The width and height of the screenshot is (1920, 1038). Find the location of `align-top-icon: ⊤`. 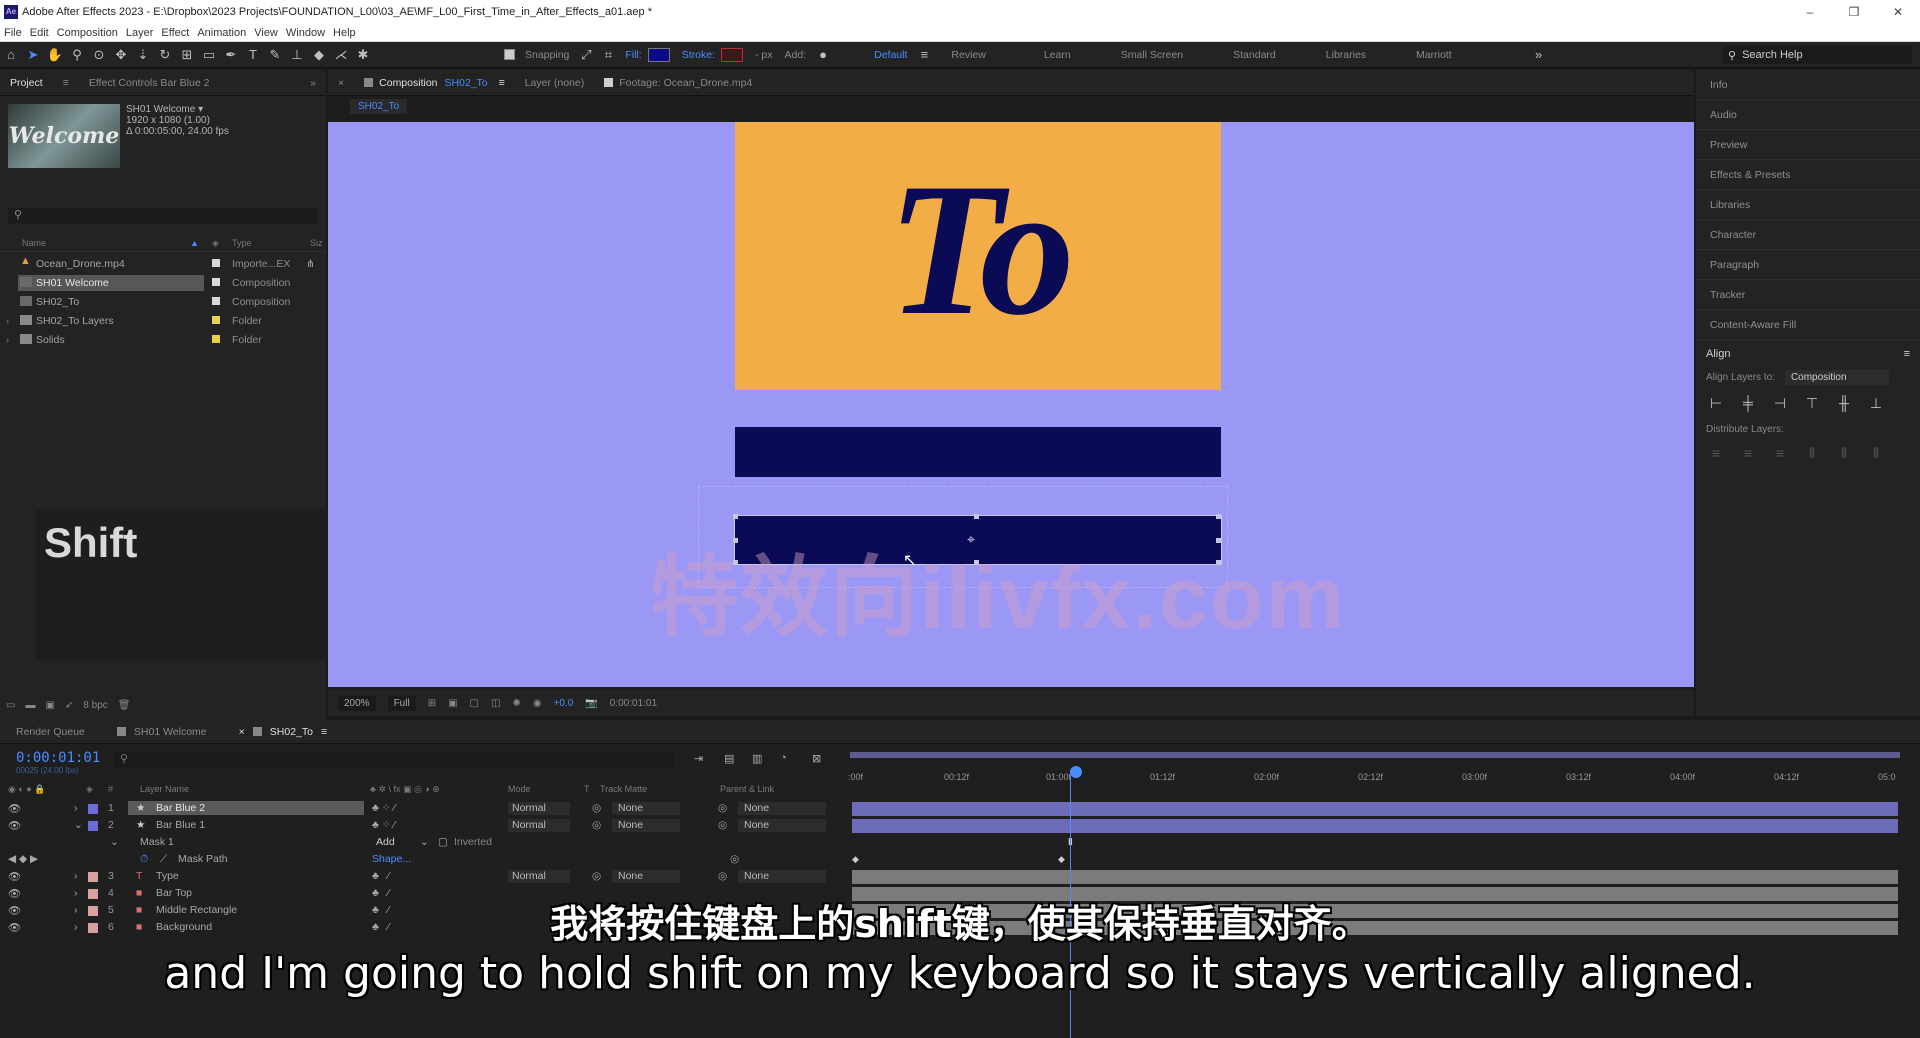

align-top-icon: ⊤ is located at coordinates (1812, 403).